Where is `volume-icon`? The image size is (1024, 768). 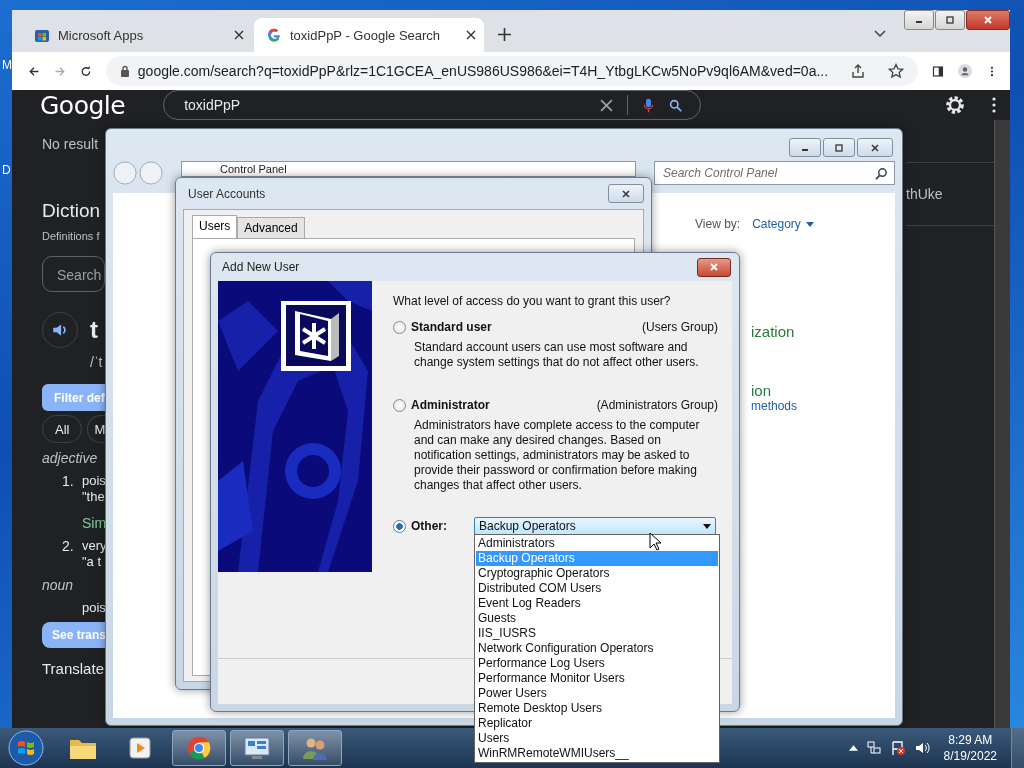 volume-icon is located at coordinates (921, 748).